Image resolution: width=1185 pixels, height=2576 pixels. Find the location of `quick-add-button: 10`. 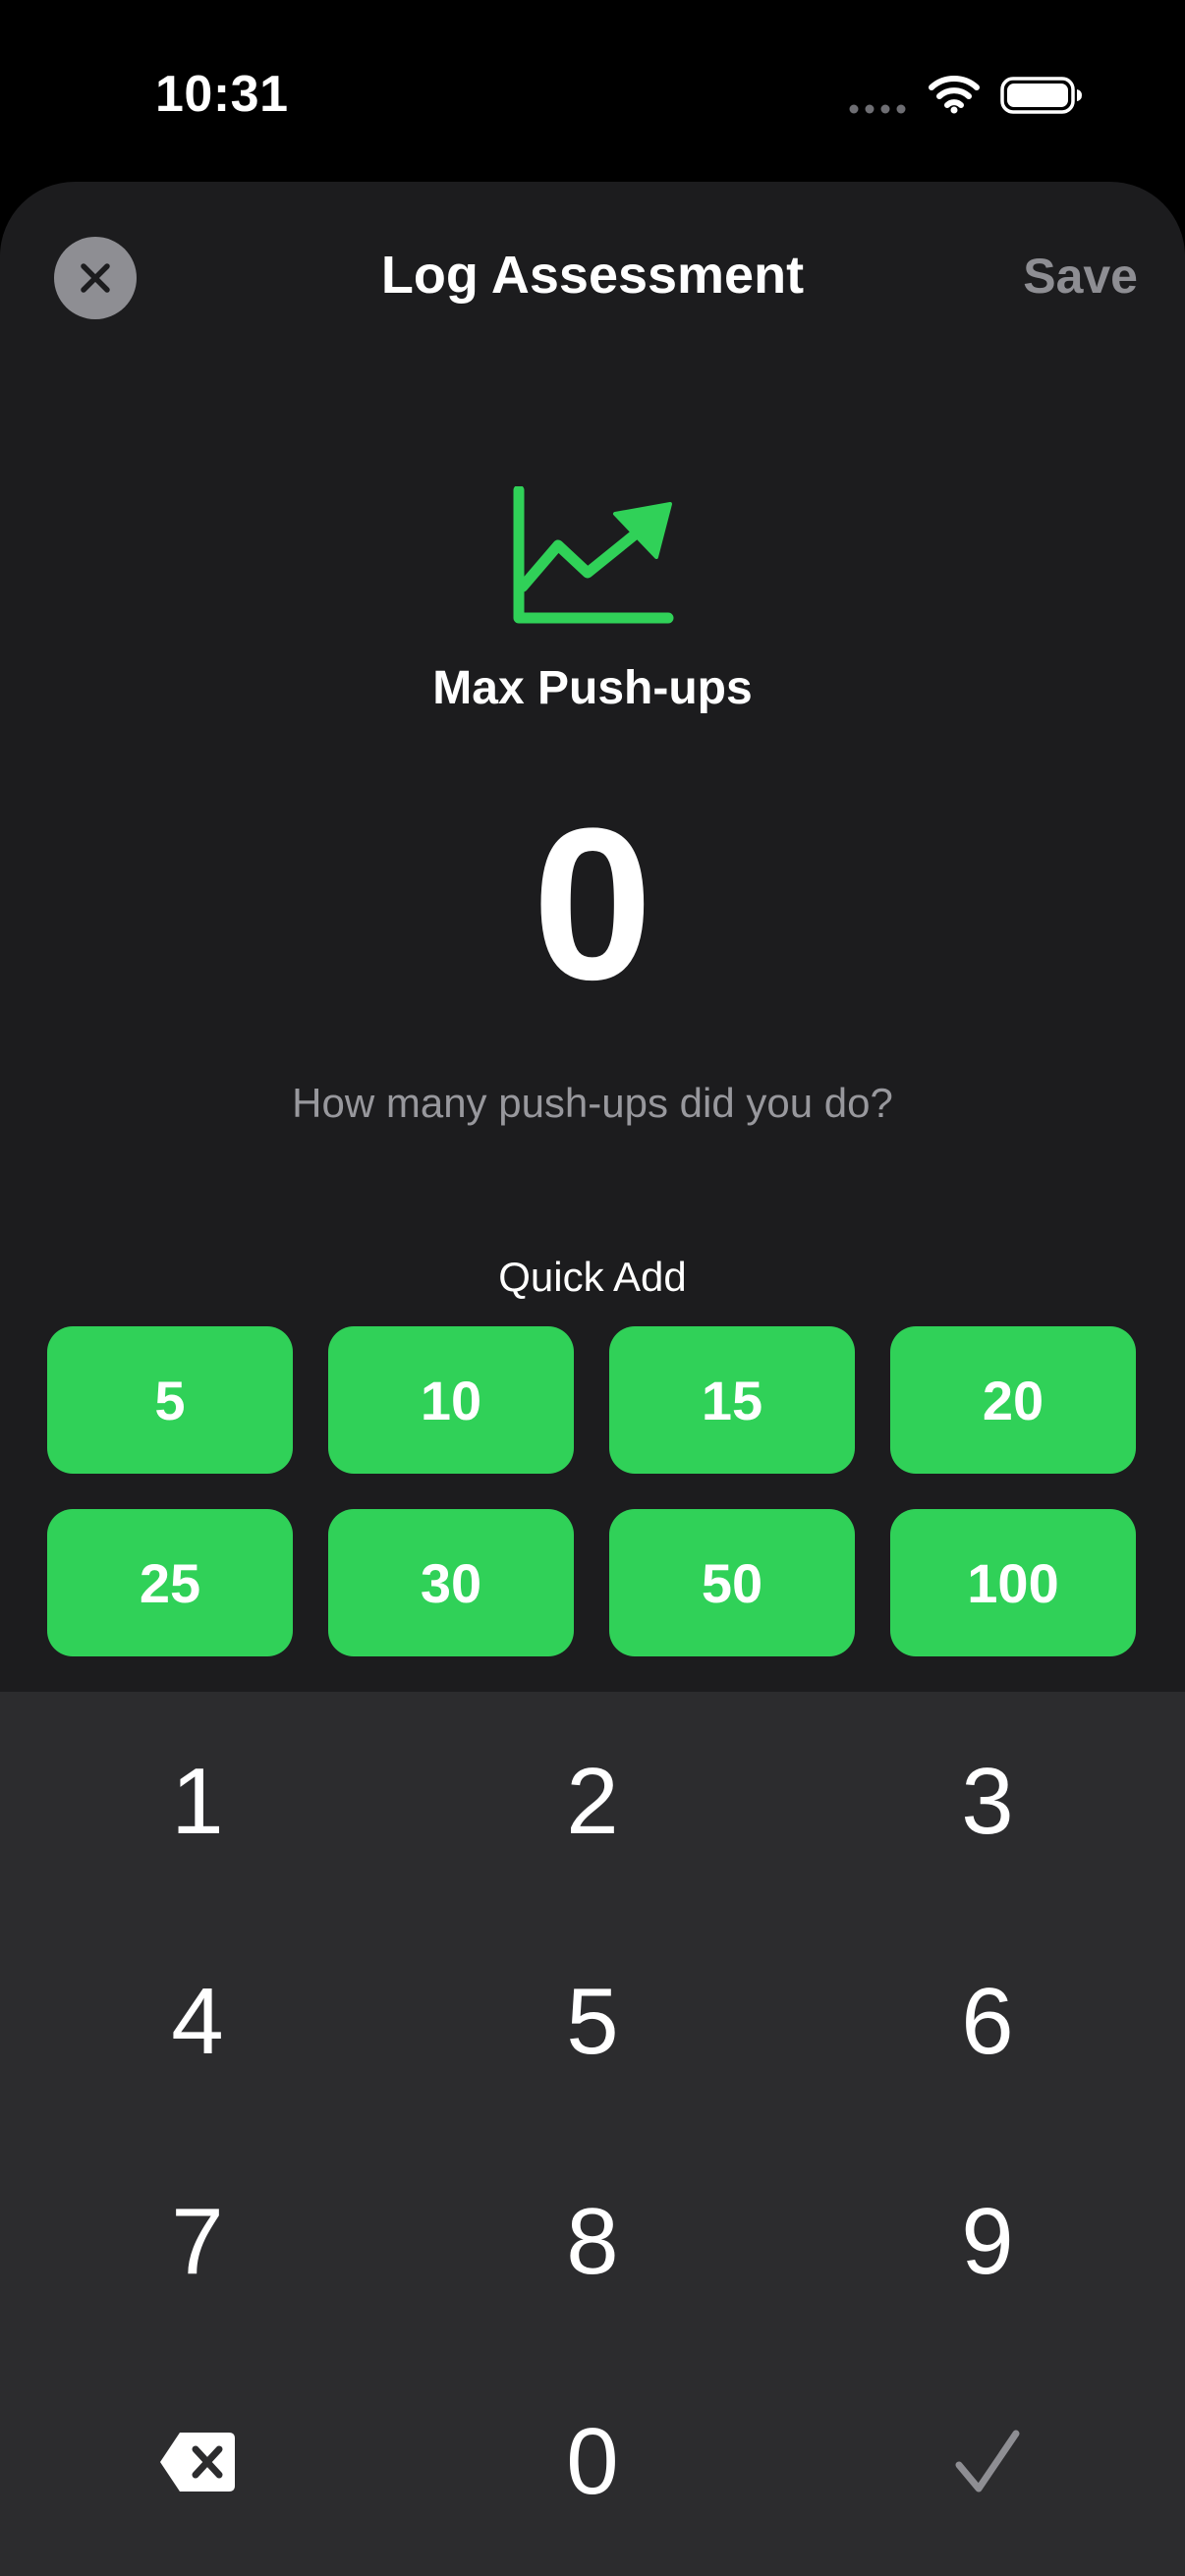

quick-add-button: 10 is located at coordinates (451, 1400).